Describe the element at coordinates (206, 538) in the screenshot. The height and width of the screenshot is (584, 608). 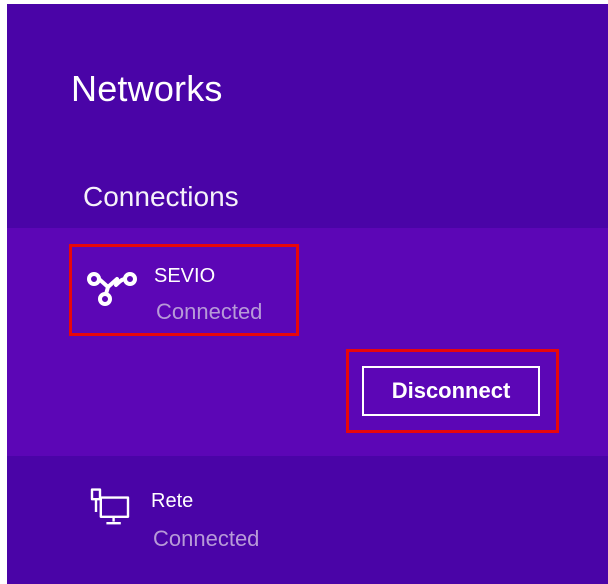
I see `network-status-rete: Connected` at that location.